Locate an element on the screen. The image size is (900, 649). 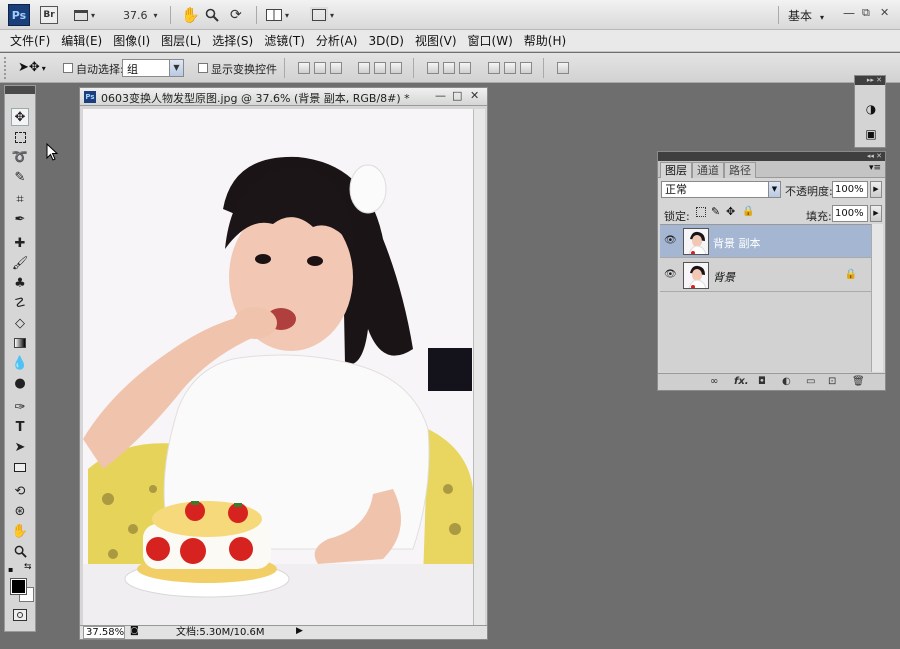
show-transform-checkbox is located at coordinates (203, 68).